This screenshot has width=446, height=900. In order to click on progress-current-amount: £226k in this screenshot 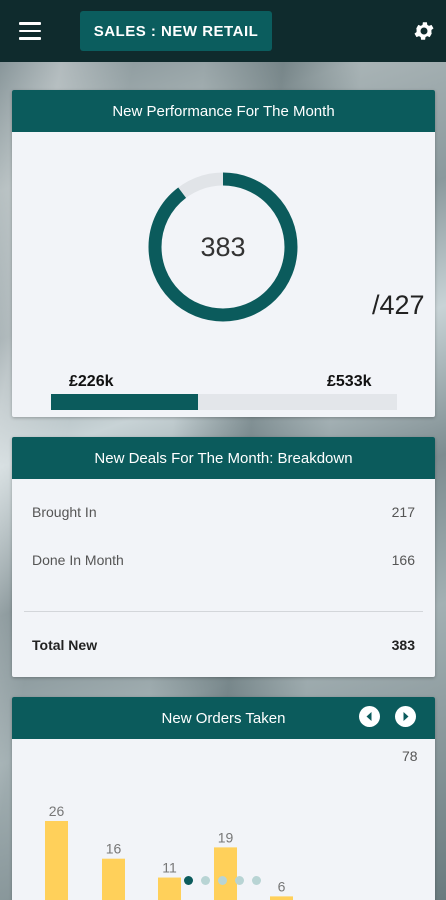, I will do `click(91, 381)`.